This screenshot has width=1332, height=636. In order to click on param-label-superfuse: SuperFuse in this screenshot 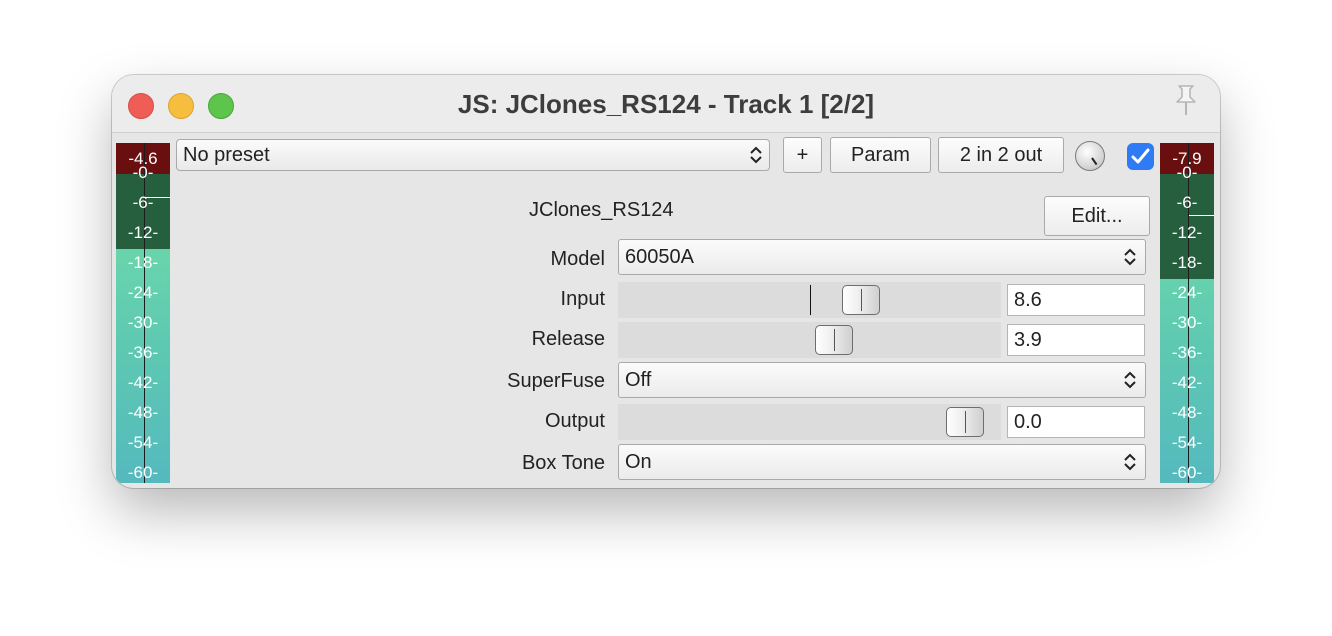, I will do `click(556, 381)`.